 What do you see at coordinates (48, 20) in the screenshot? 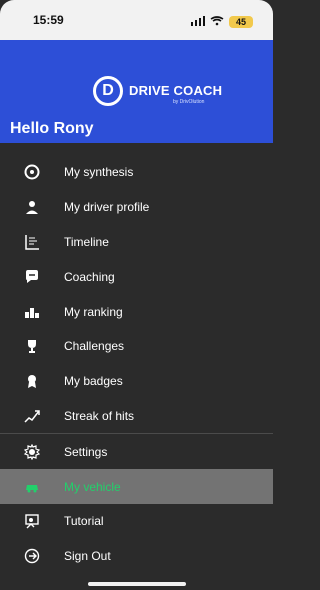
I see `status-time: 15:59` at bounding box center [48, 20].